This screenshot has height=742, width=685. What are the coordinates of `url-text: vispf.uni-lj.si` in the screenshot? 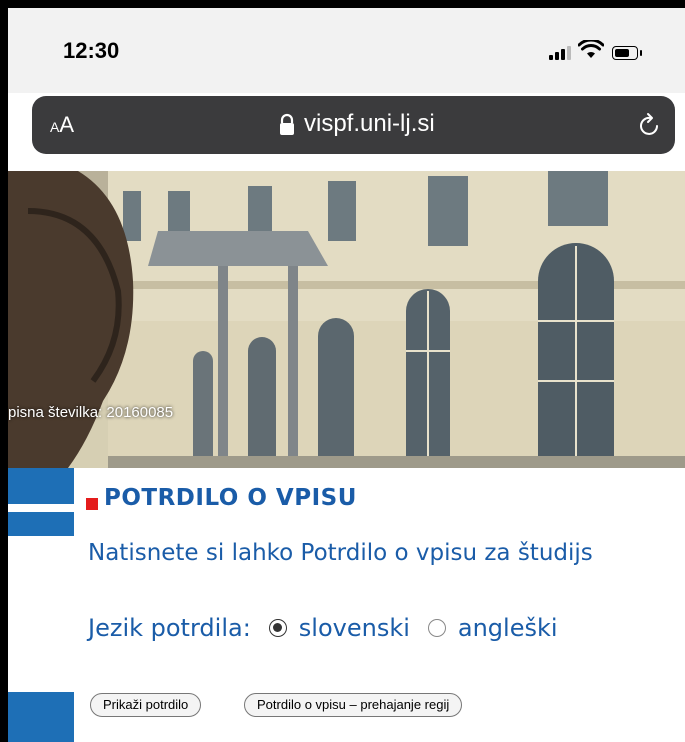 It's located at (369, 124).